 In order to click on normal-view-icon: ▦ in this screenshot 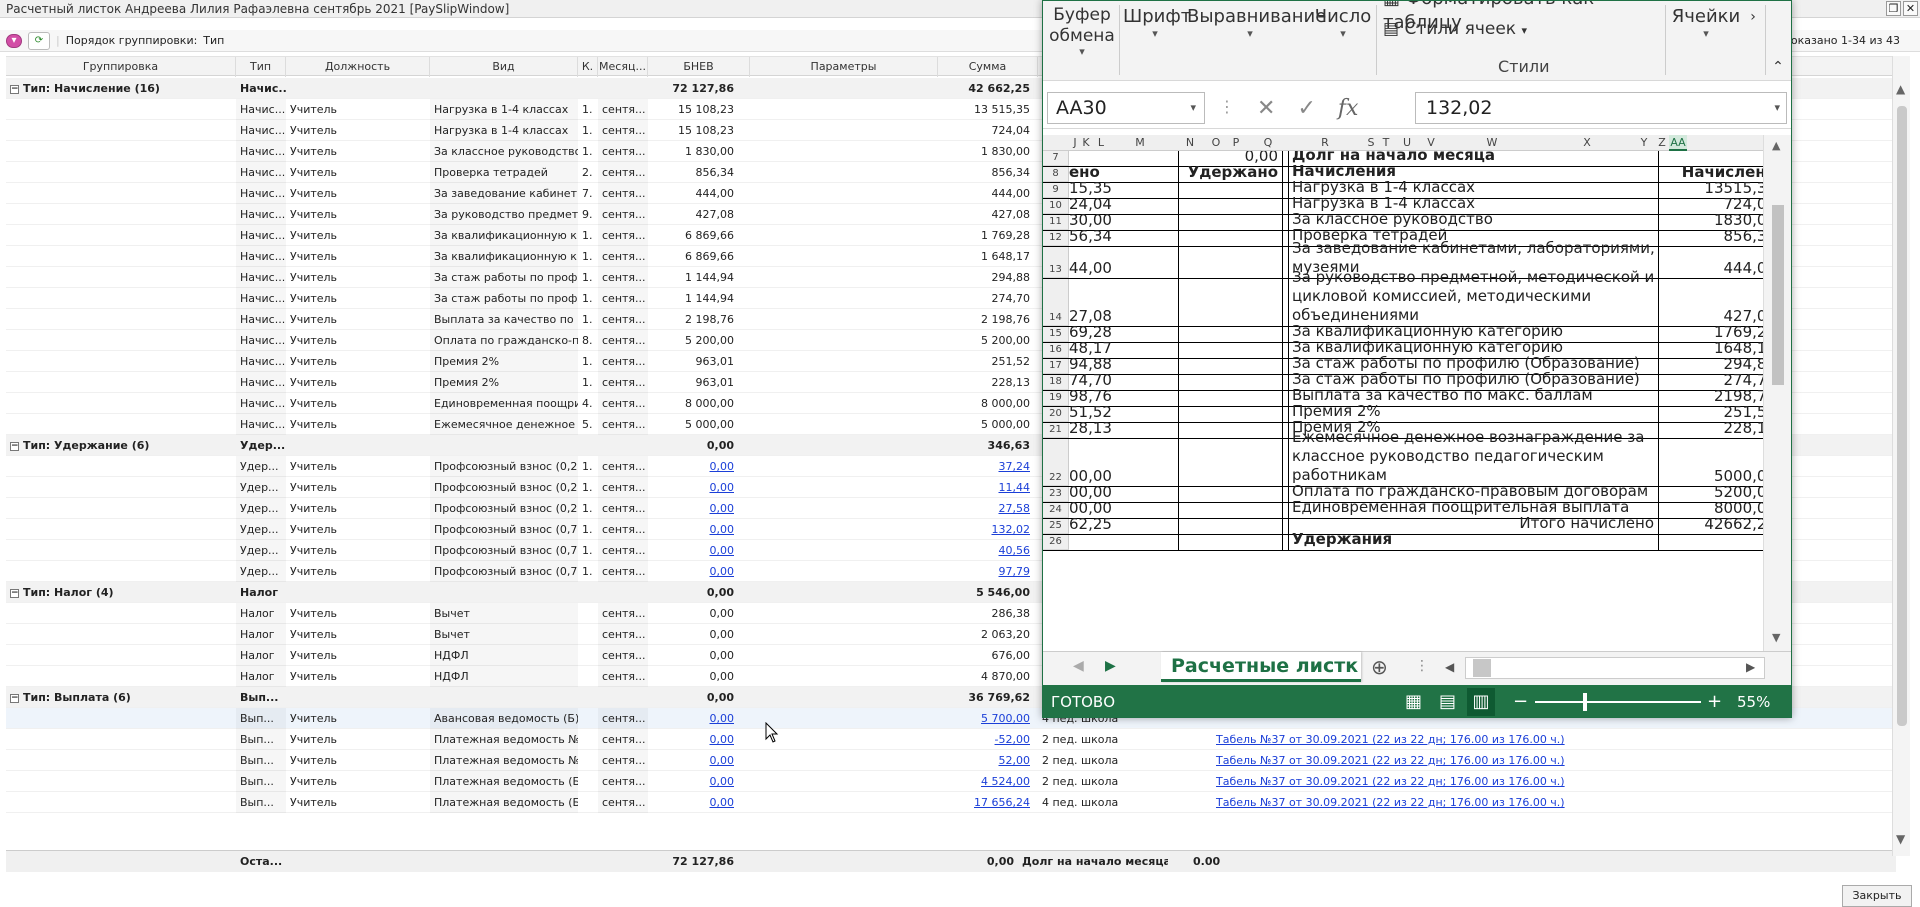, I will do `click(1413, 701)`.